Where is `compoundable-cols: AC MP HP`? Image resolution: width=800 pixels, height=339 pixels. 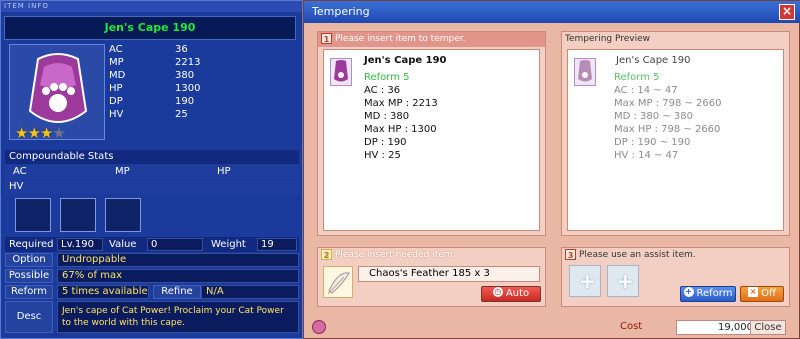 compoundable-cols: AC MP HP is located at coordinates (152, 172).